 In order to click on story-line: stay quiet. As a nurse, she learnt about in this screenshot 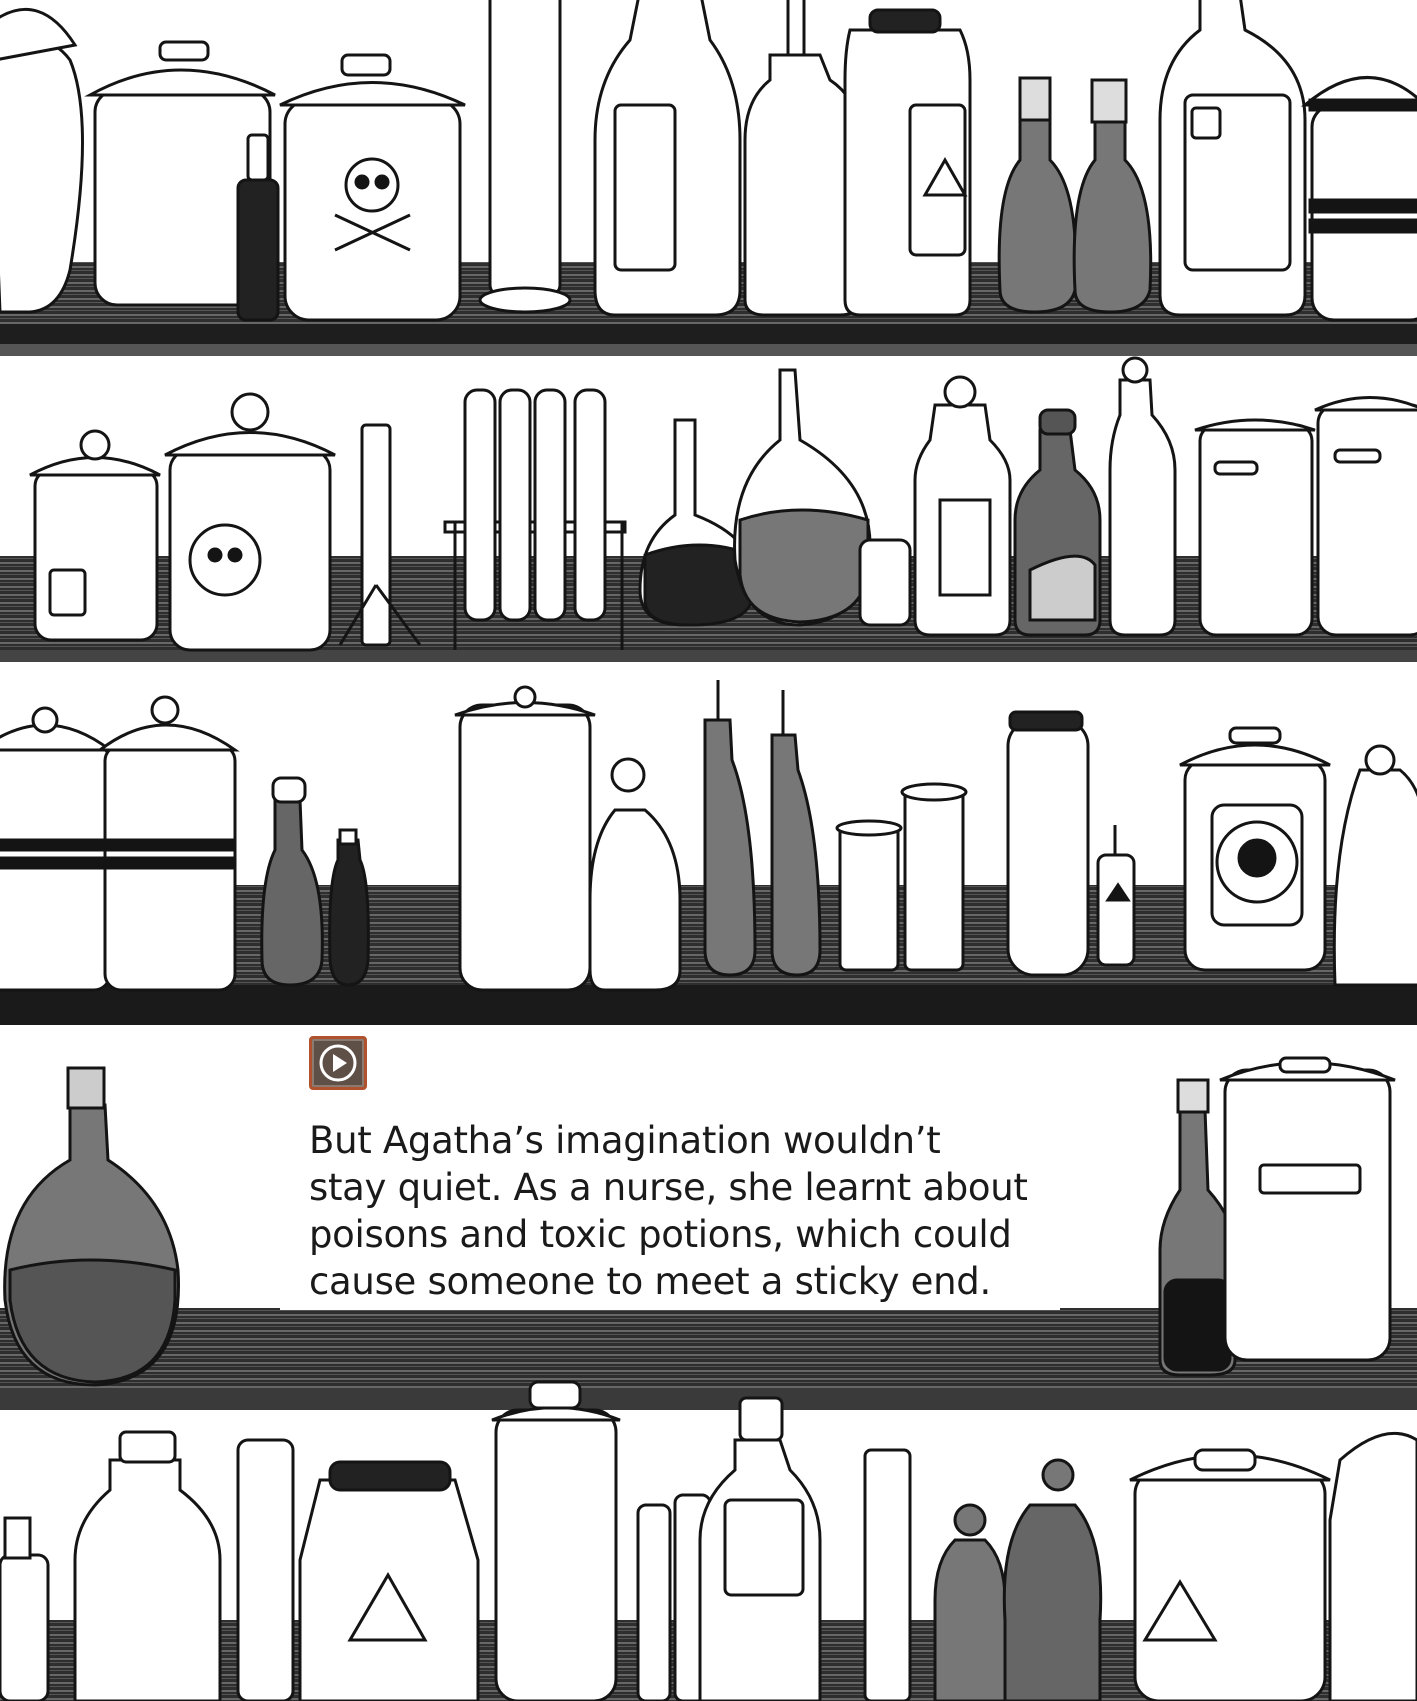, I will do `click(668, 1187)`.